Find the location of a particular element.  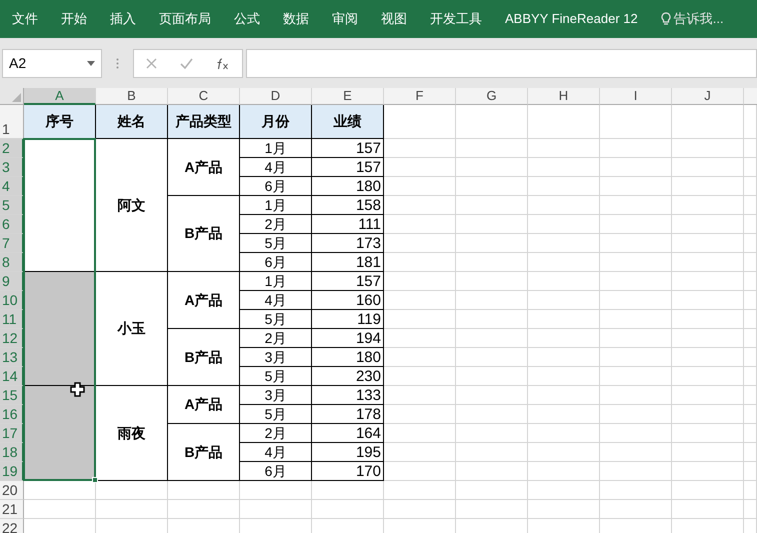

row-header: 1 is located at coordinates (12, 122).